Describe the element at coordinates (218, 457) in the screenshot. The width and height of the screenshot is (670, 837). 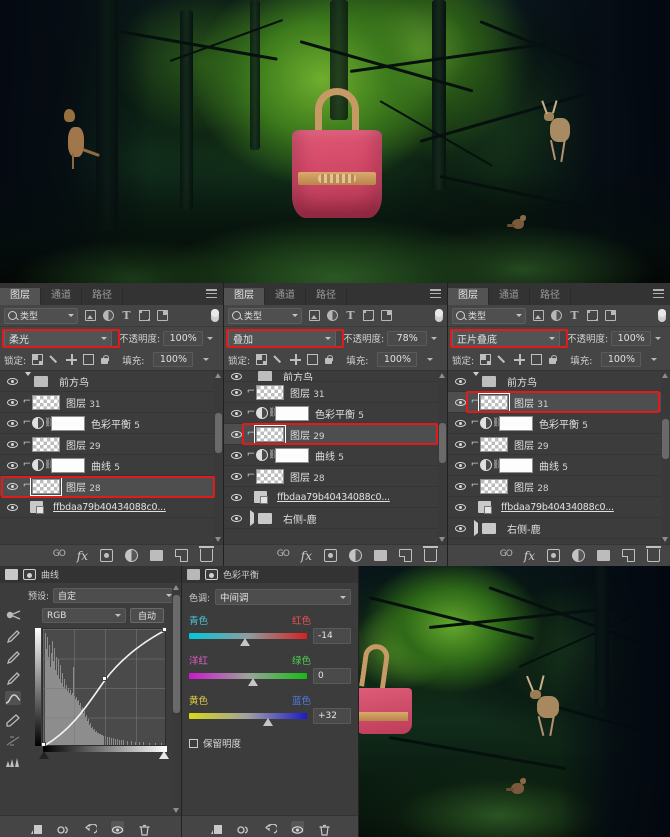
I see `layer-list-scrollbar-a` at that location.